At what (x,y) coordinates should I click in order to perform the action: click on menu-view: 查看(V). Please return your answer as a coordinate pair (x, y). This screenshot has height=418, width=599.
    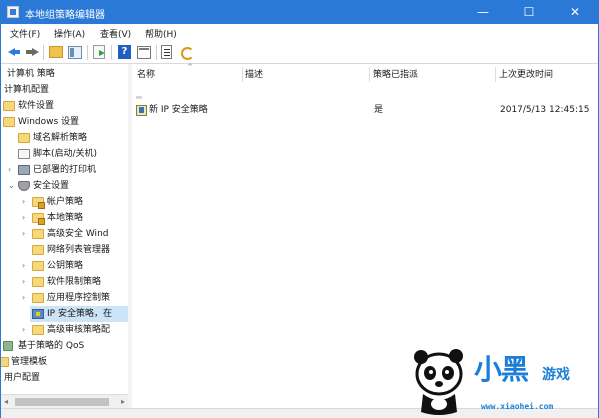
    Looking at the image, I should click on (115, 33).